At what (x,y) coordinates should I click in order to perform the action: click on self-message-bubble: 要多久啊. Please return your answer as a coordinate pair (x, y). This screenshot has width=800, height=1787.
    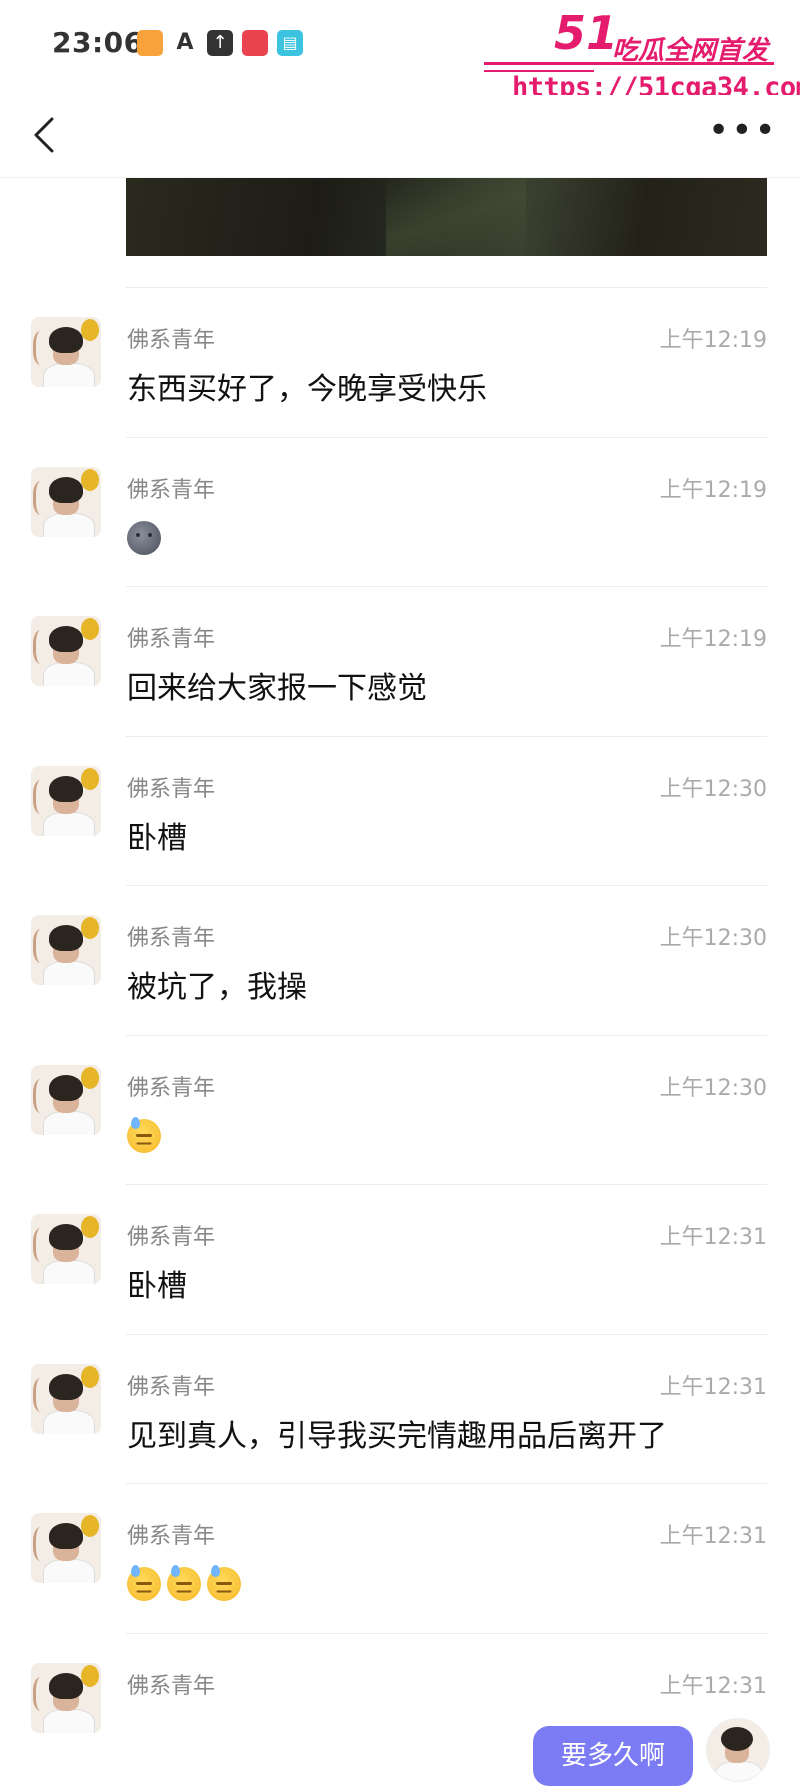
    Looking at the image, I should click on (613, 1756).